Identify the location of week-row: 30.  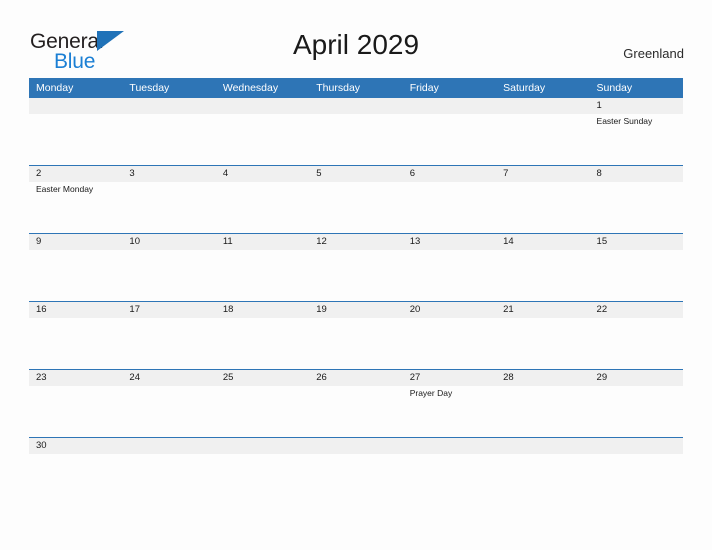
(356, 451).